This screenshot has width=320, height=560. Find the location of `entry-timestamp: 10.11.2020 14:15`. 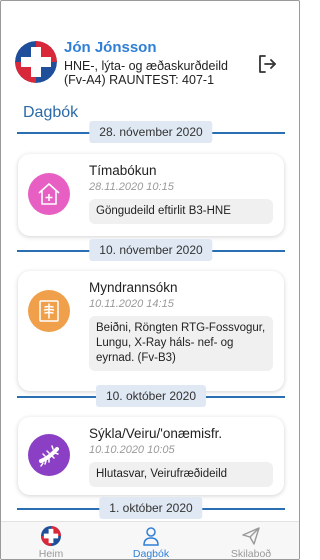

entry-timestamp: 10.11.2020 14:15 is located at coordinates (131, 304).